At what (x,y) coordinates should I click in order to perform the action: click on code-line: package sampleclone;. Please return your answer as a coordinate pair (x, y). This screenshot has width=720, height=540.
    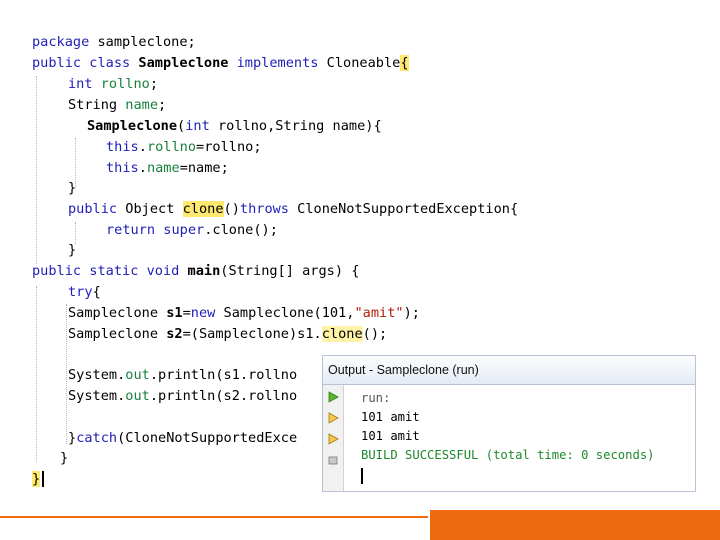
    Looking at the image, I should click on (114, 42).